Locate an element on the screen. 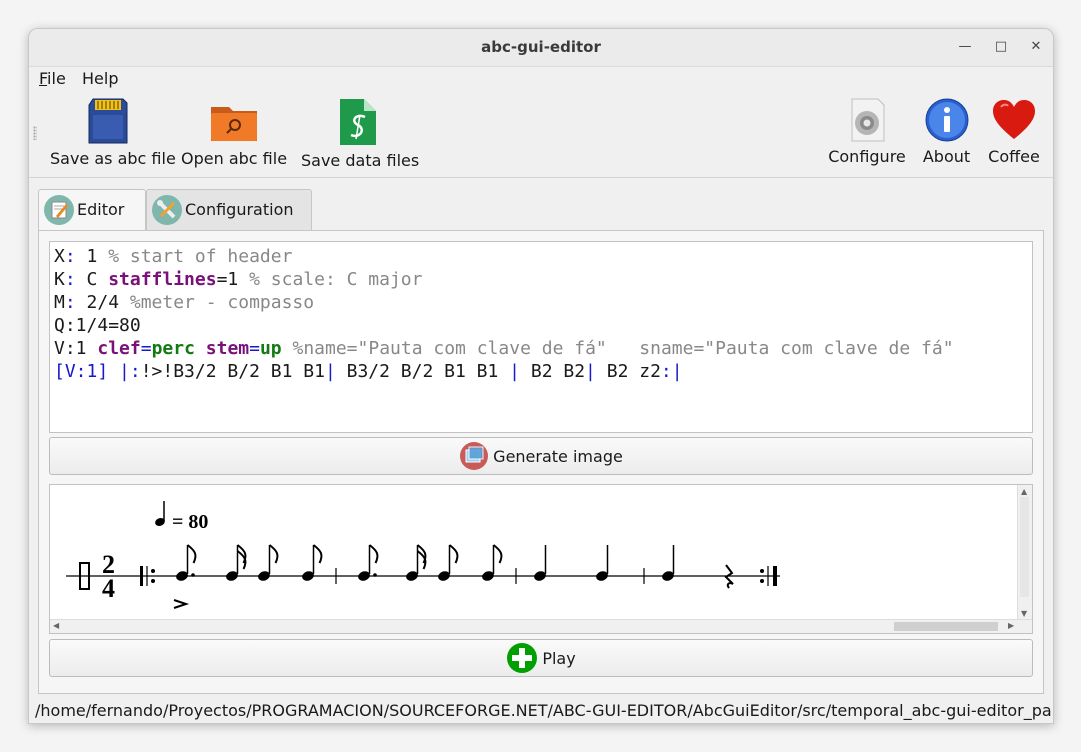  vertical-scrollbar: ▲ ▼ is located at coordinates (1024, 553).